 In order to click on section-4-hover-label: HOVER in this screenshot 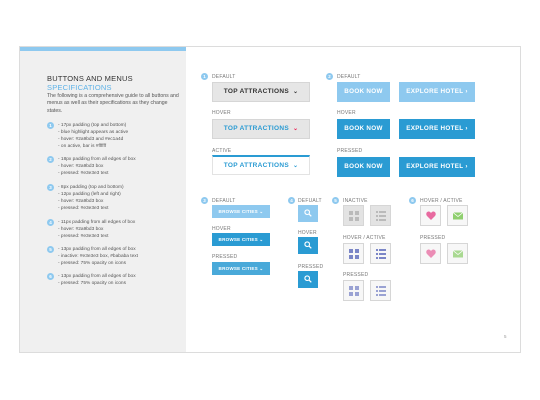, I will do `click(307, 233)`.